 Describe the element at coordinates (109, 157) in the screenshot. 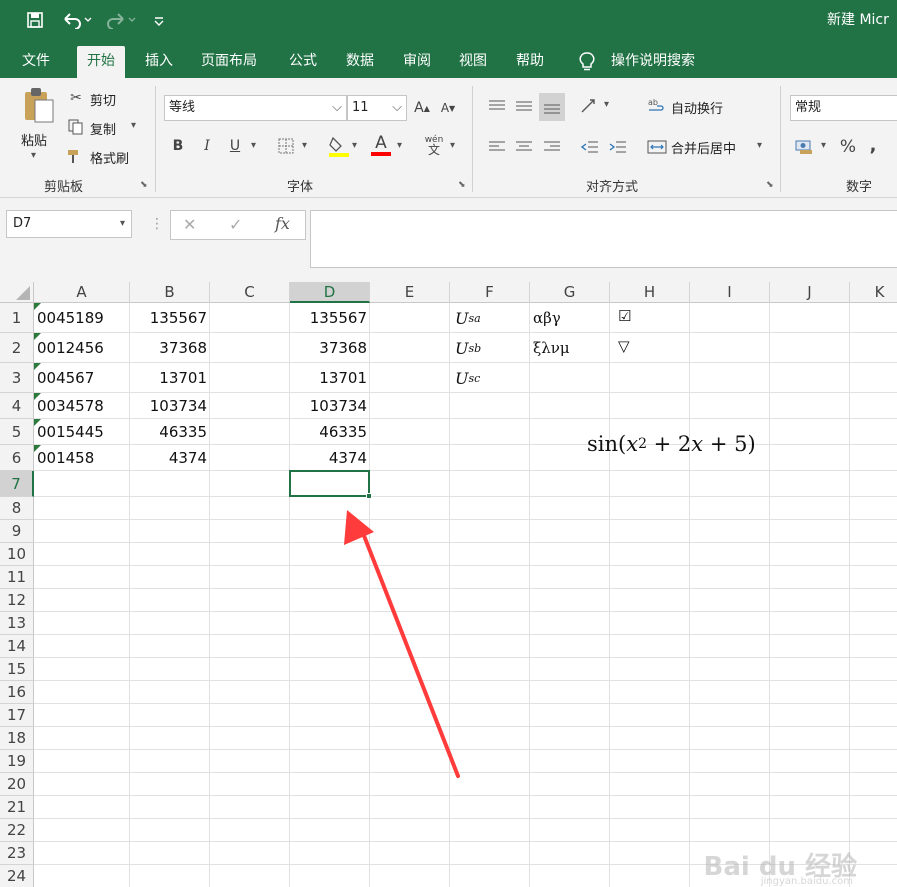

I see `format-painter-button: 格式刷` at that location.